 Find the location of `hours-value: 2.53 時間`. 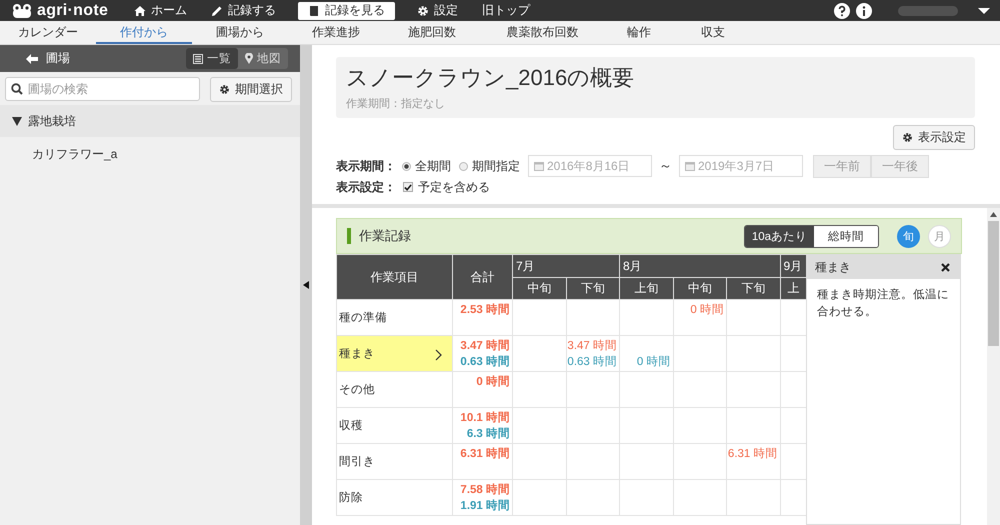

hours-value: 2.53 時間 is located at coordinates (484, 310).